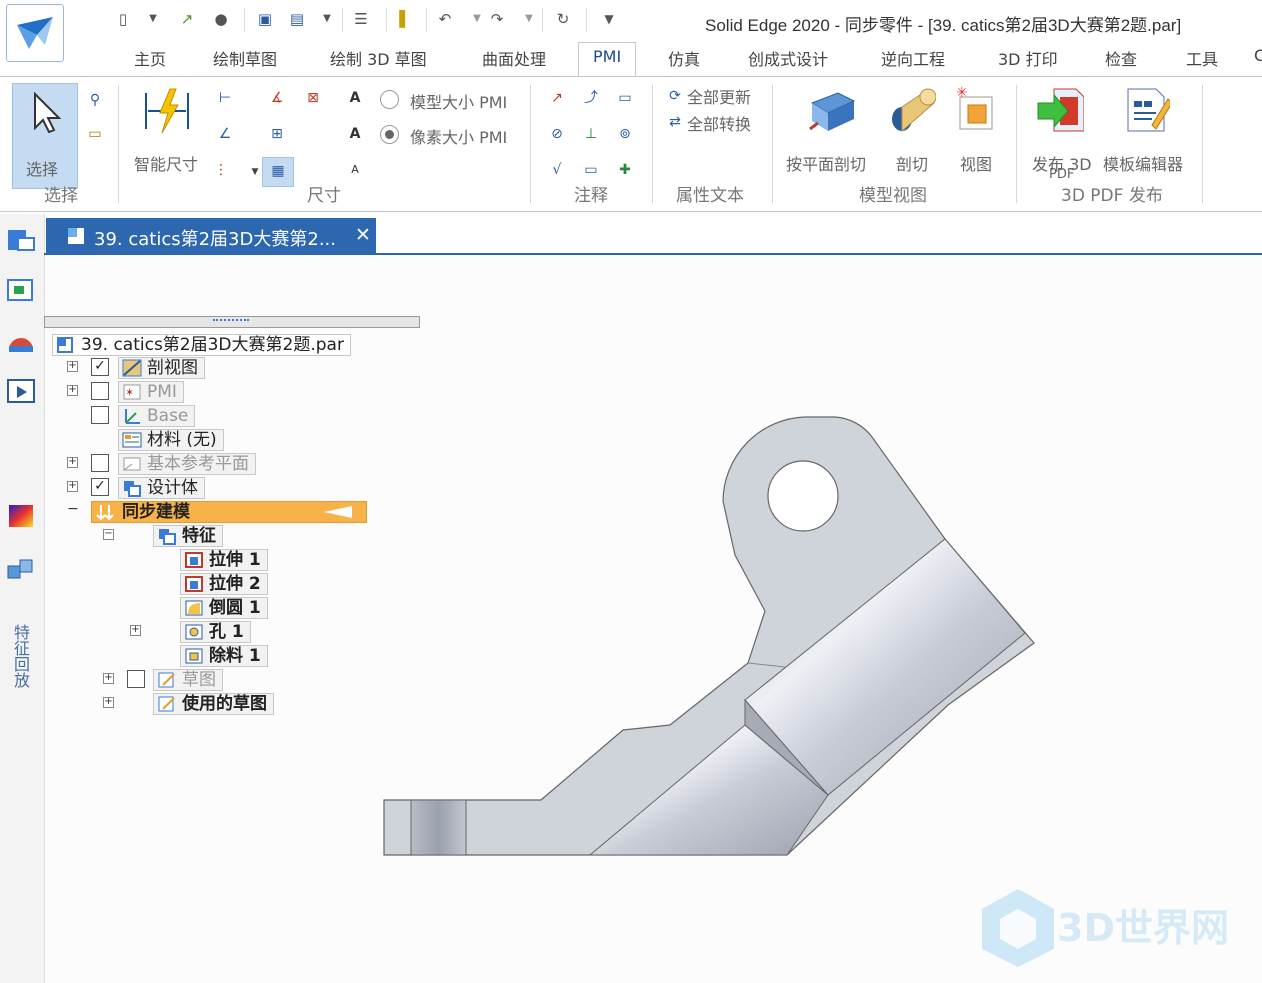 Image resolution: width=1262 pixels, height=983 pixels. I want to click on new-dropdown-icon: ▼, so click(153, 19).